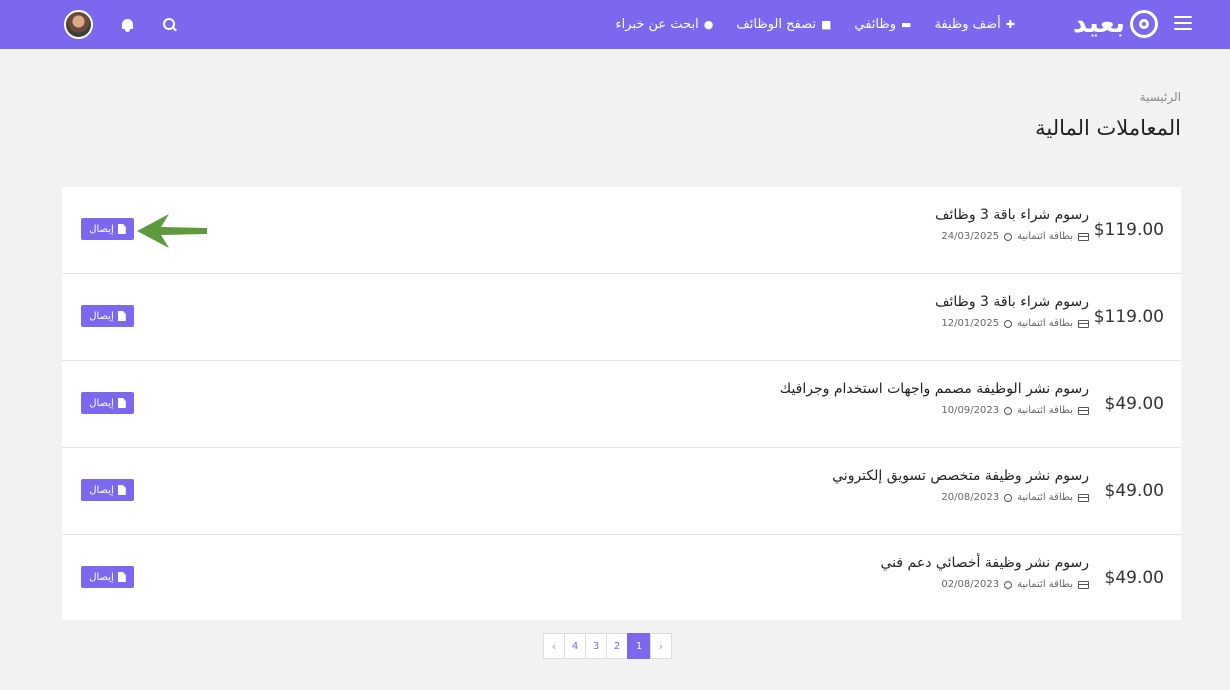 The width and height of the screenshot is (1230, 690). What do you see at coordinates (967, 24) in the screenshot?
I see `nav-add-job-label: أضف وظيفة` at bounding box center [967, 24].